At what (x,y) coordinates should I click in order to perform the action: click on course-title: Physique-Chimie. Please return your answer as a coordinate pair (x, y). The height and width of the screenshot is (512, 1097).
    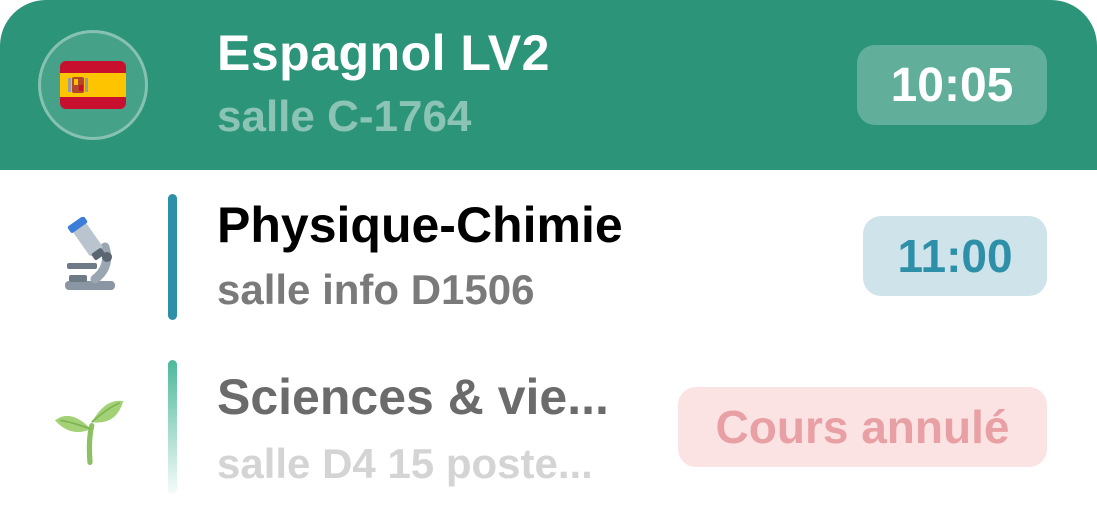
    Looking at the image, I should click on (420, 225).